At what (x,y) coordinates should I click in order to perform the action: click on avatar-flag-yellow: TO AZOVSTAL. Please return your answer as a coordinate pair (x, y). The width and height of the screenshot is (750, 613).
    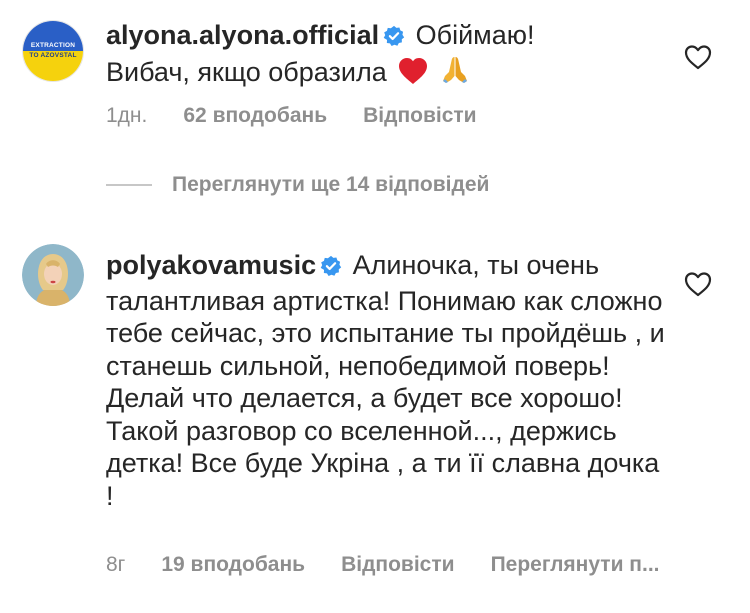
    Looking at the image, I should click on (53, 66).